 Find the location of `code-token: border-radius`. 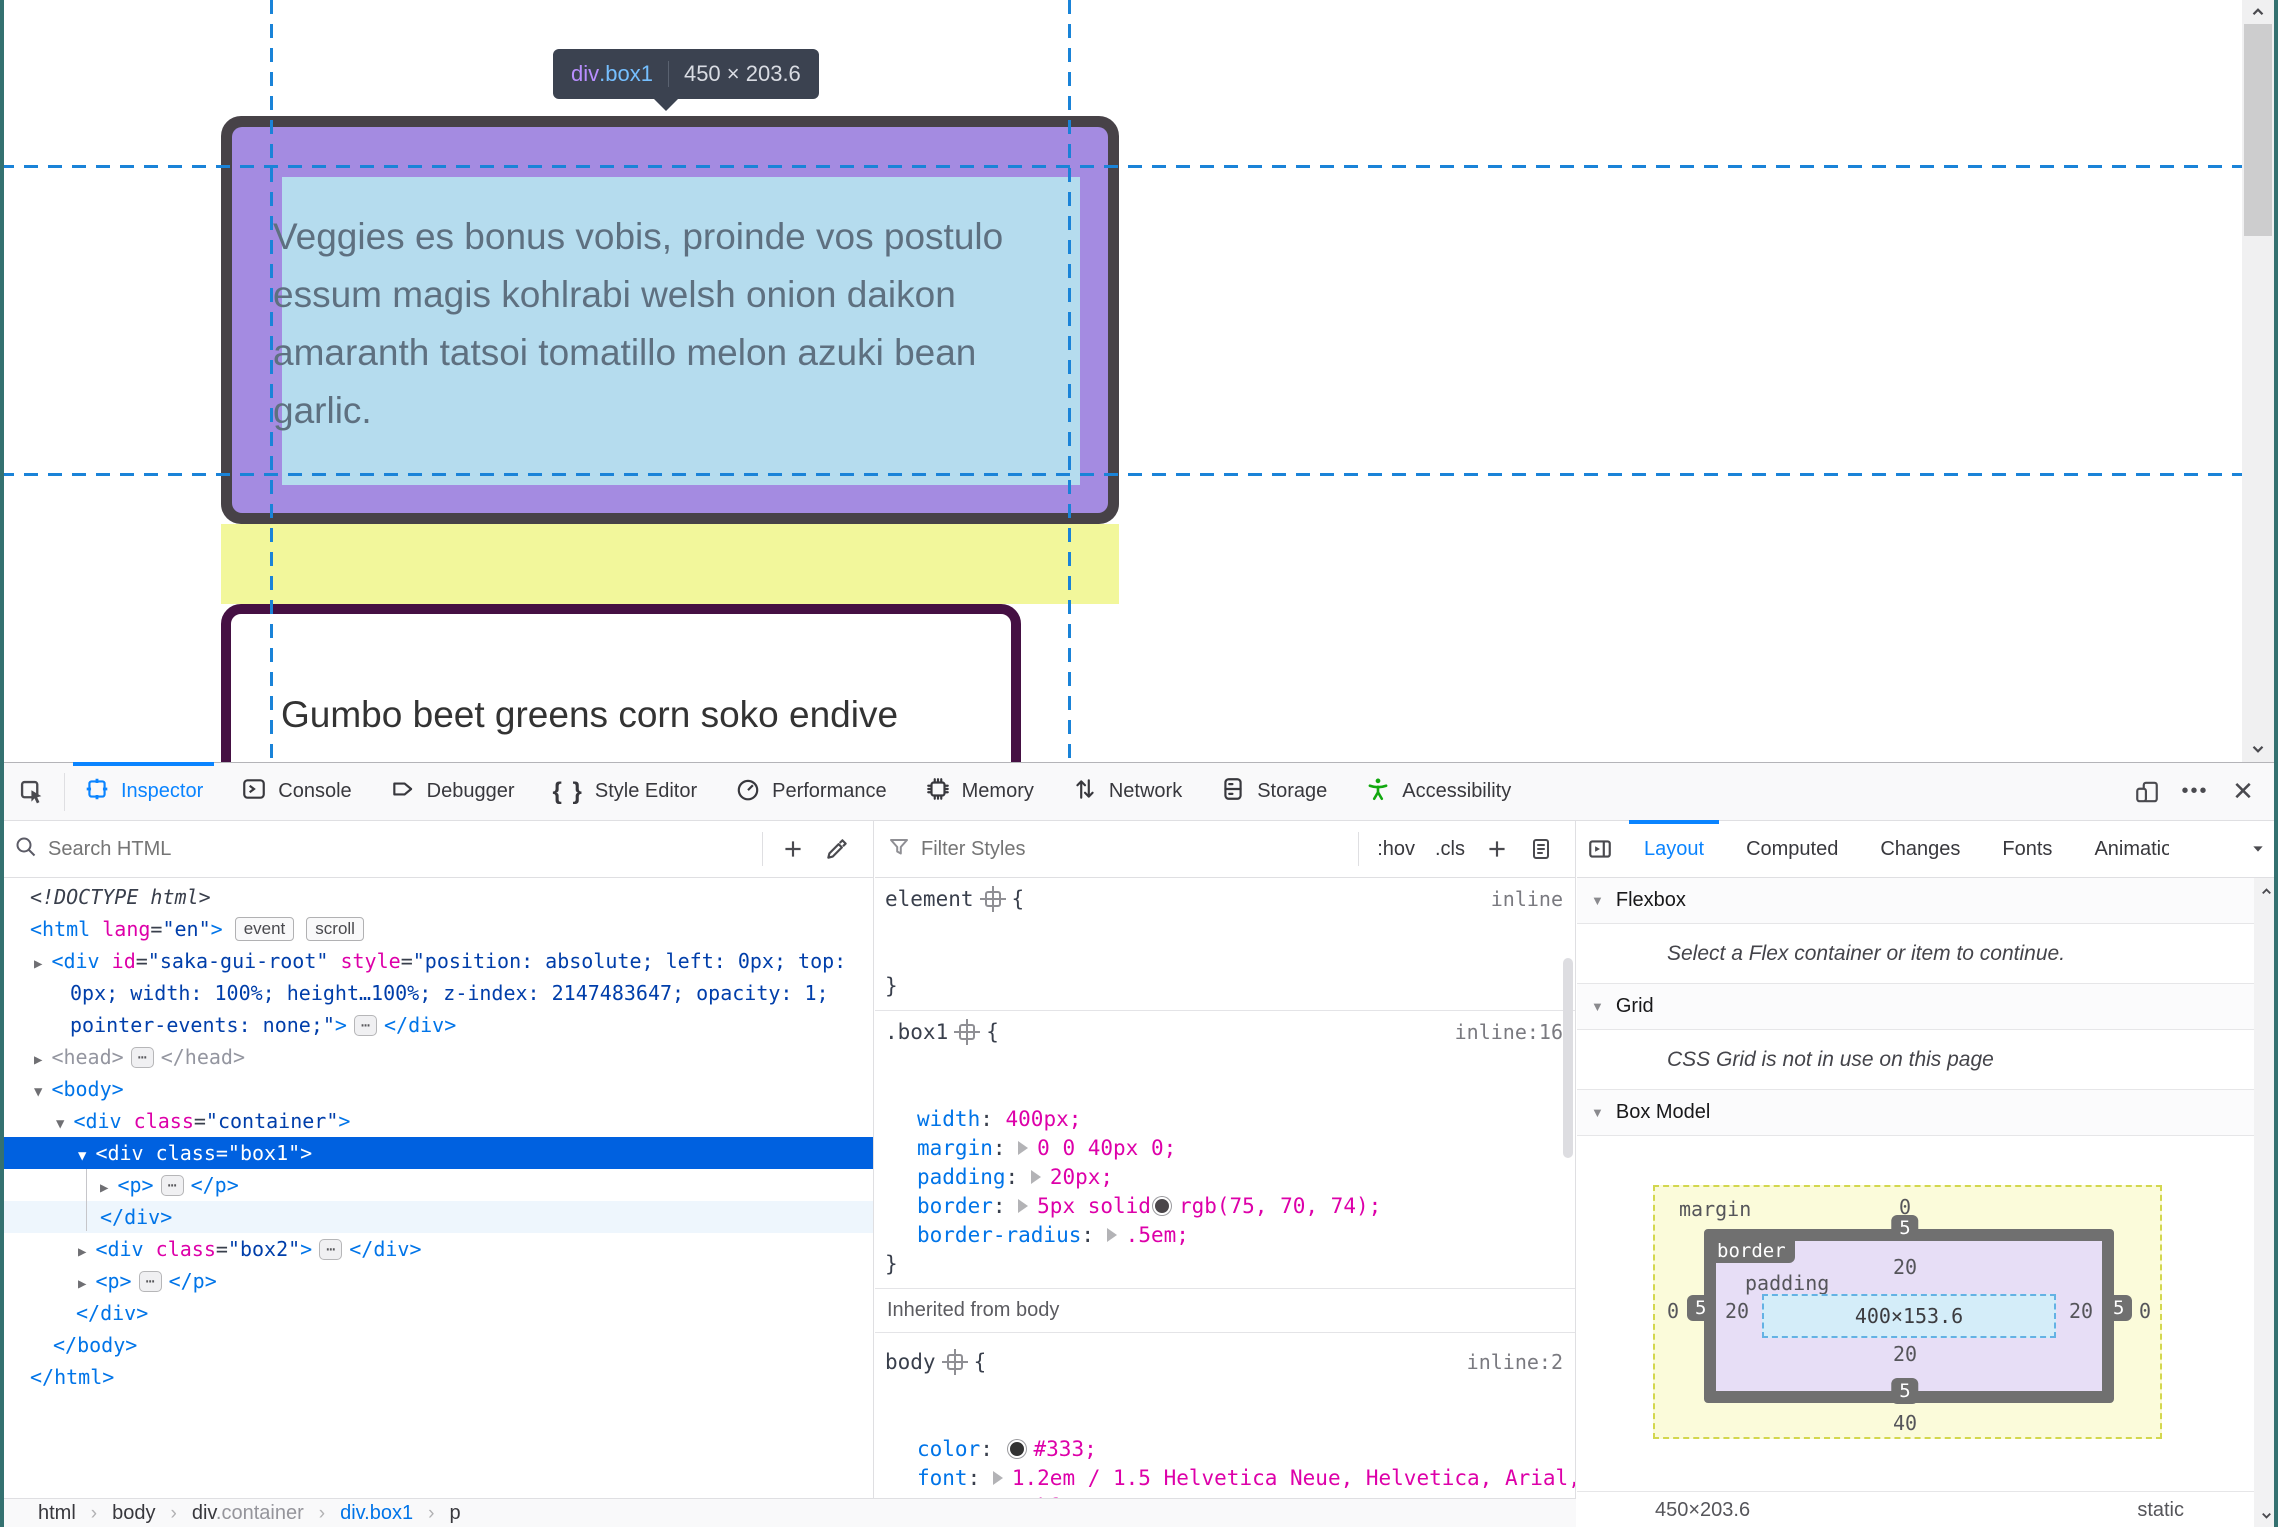

code-token: border-radius is located at coordinates (999, 1235).